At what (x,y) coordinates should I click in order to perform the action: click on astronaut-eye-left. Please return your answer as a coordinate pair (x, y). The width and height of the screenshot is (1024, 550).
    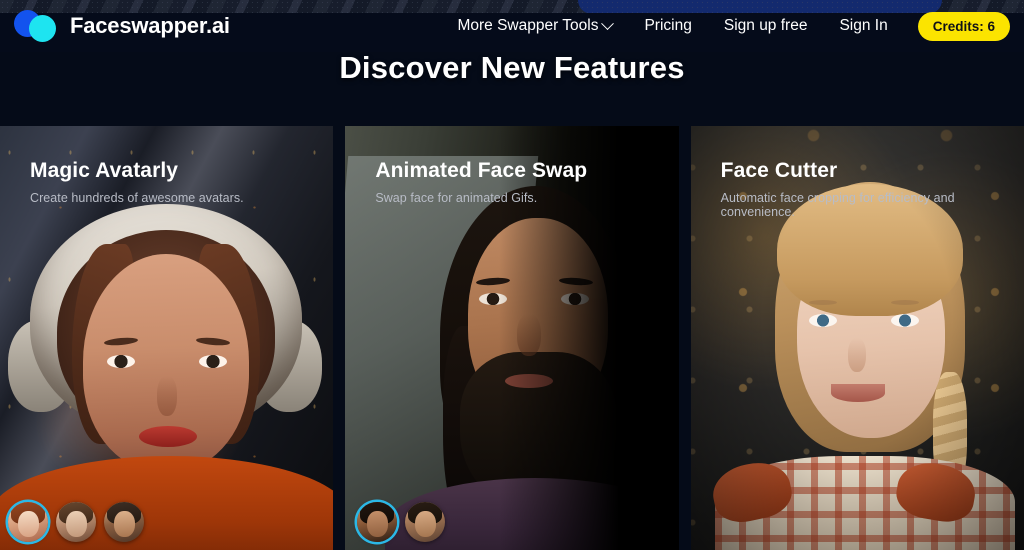
    Looking at the image, I should click on (121, 361).